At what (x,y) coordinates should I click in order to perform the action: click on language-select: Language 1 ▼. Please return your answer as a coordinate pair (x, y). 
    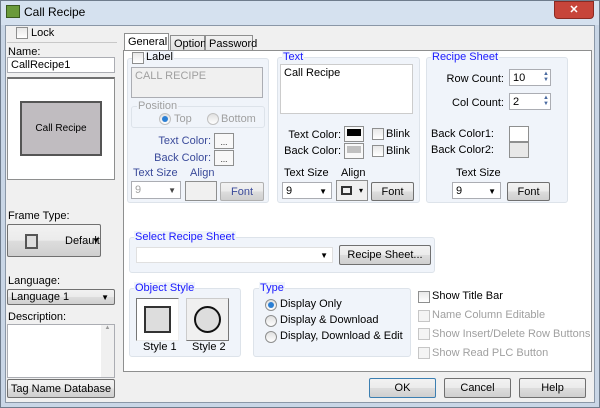
    Looking at the image, I should click on (61, 297).